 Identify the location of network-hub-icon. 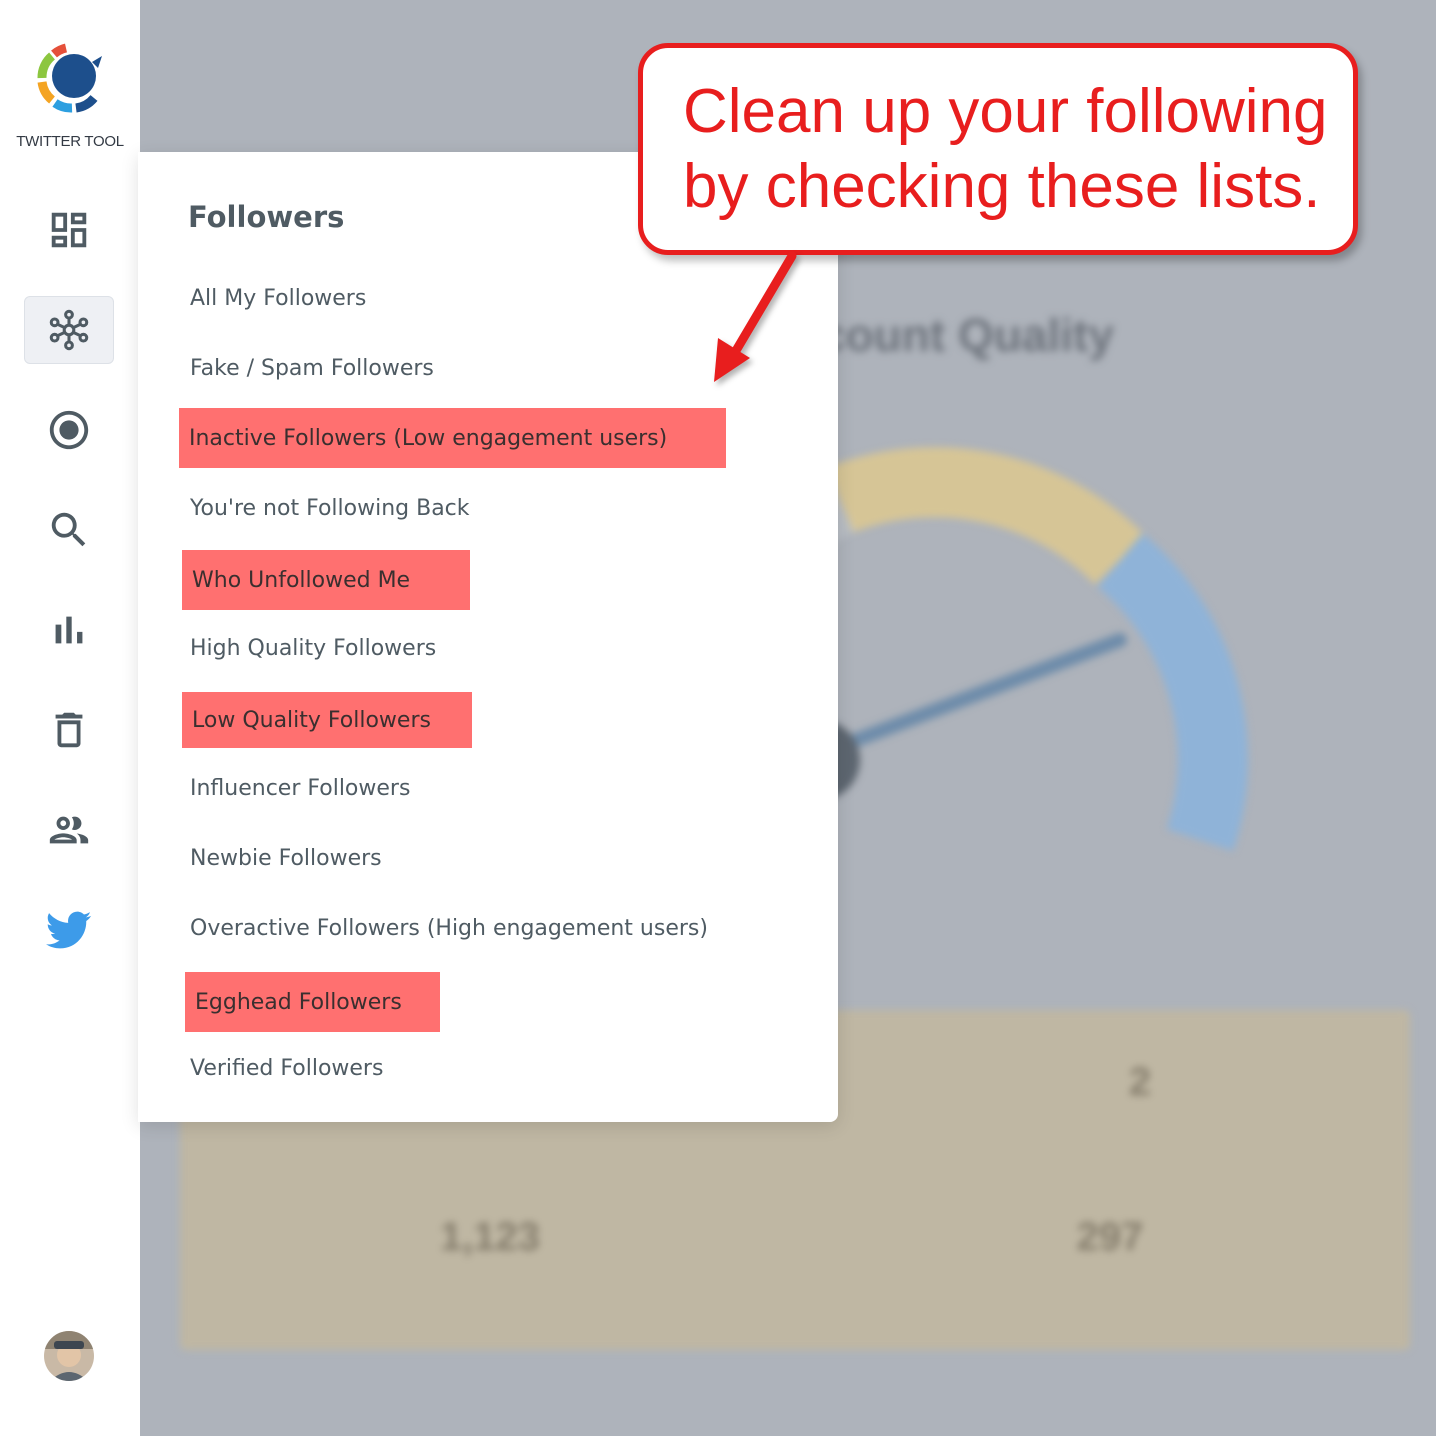
(69, 330).